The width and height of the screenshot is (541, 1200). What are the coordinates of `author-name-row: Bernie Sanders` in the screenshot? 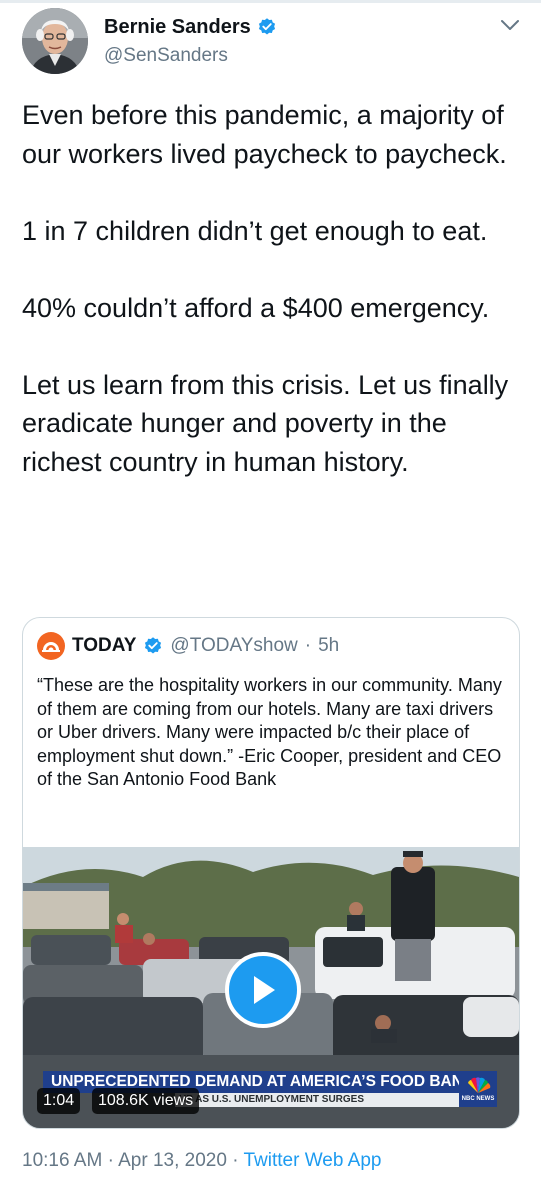 It's located at (190, 27).